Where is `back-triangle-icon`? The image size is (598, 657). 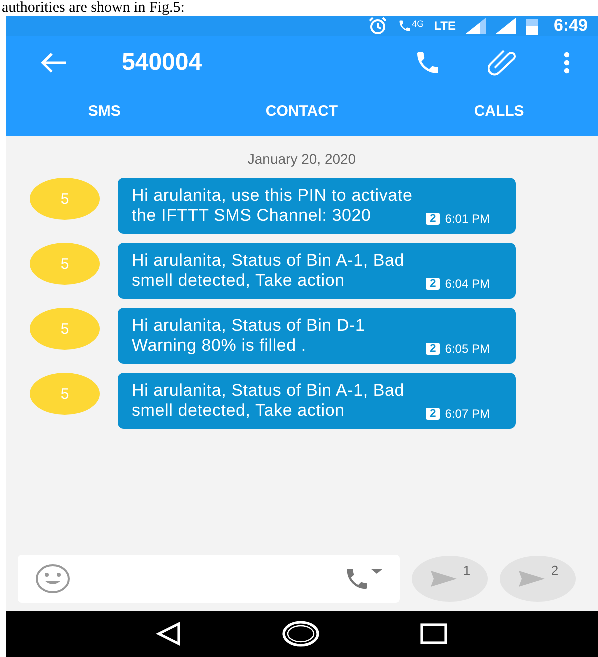 back-triangle-icon is located at coordinates (169, 634).